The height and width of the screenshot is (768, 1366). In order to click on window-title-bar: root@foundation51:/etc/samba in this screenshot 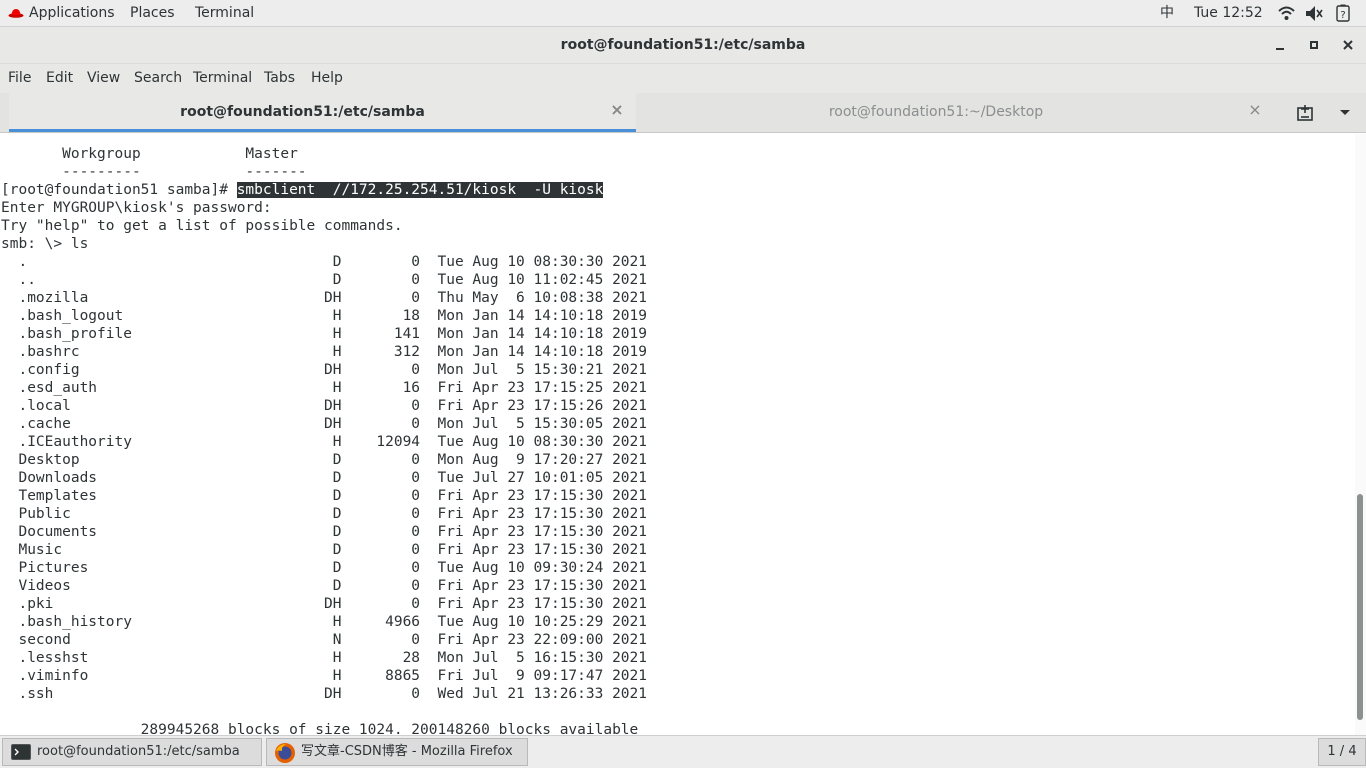, I will do `click(683, 45)`.